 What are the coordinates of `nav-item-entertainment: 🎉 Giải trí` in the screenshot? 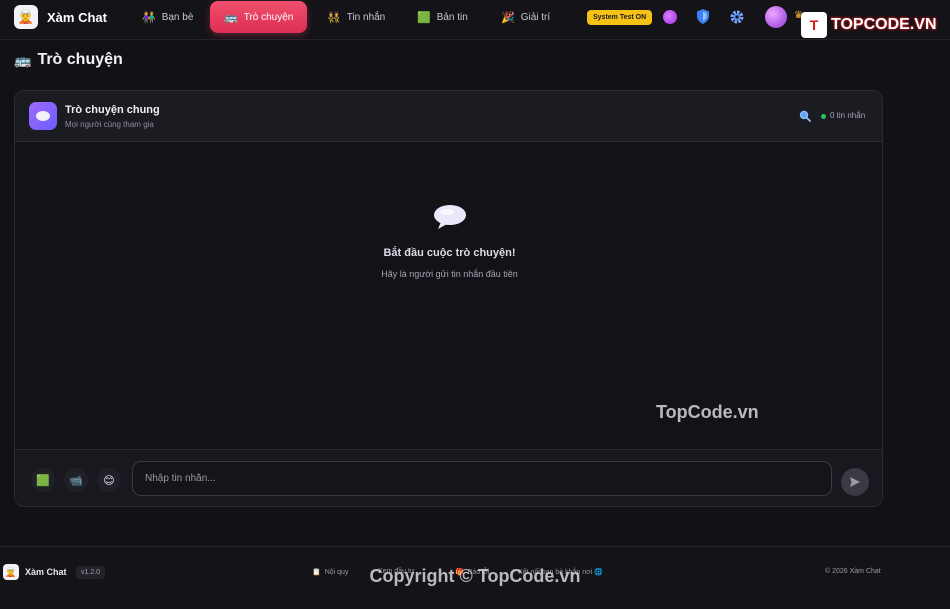 It's located at (525, 17).